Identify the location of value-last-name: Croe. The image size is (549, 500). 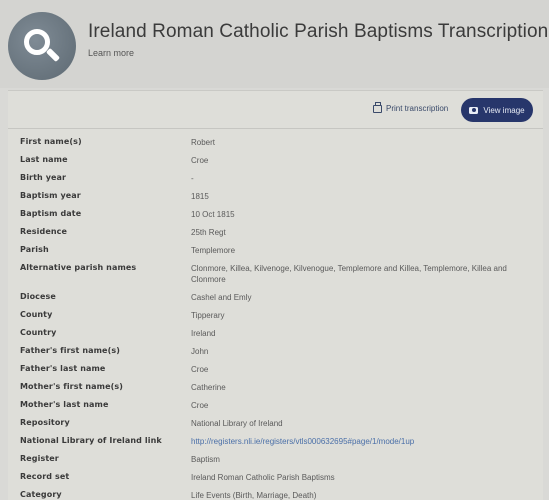
(200, 160).